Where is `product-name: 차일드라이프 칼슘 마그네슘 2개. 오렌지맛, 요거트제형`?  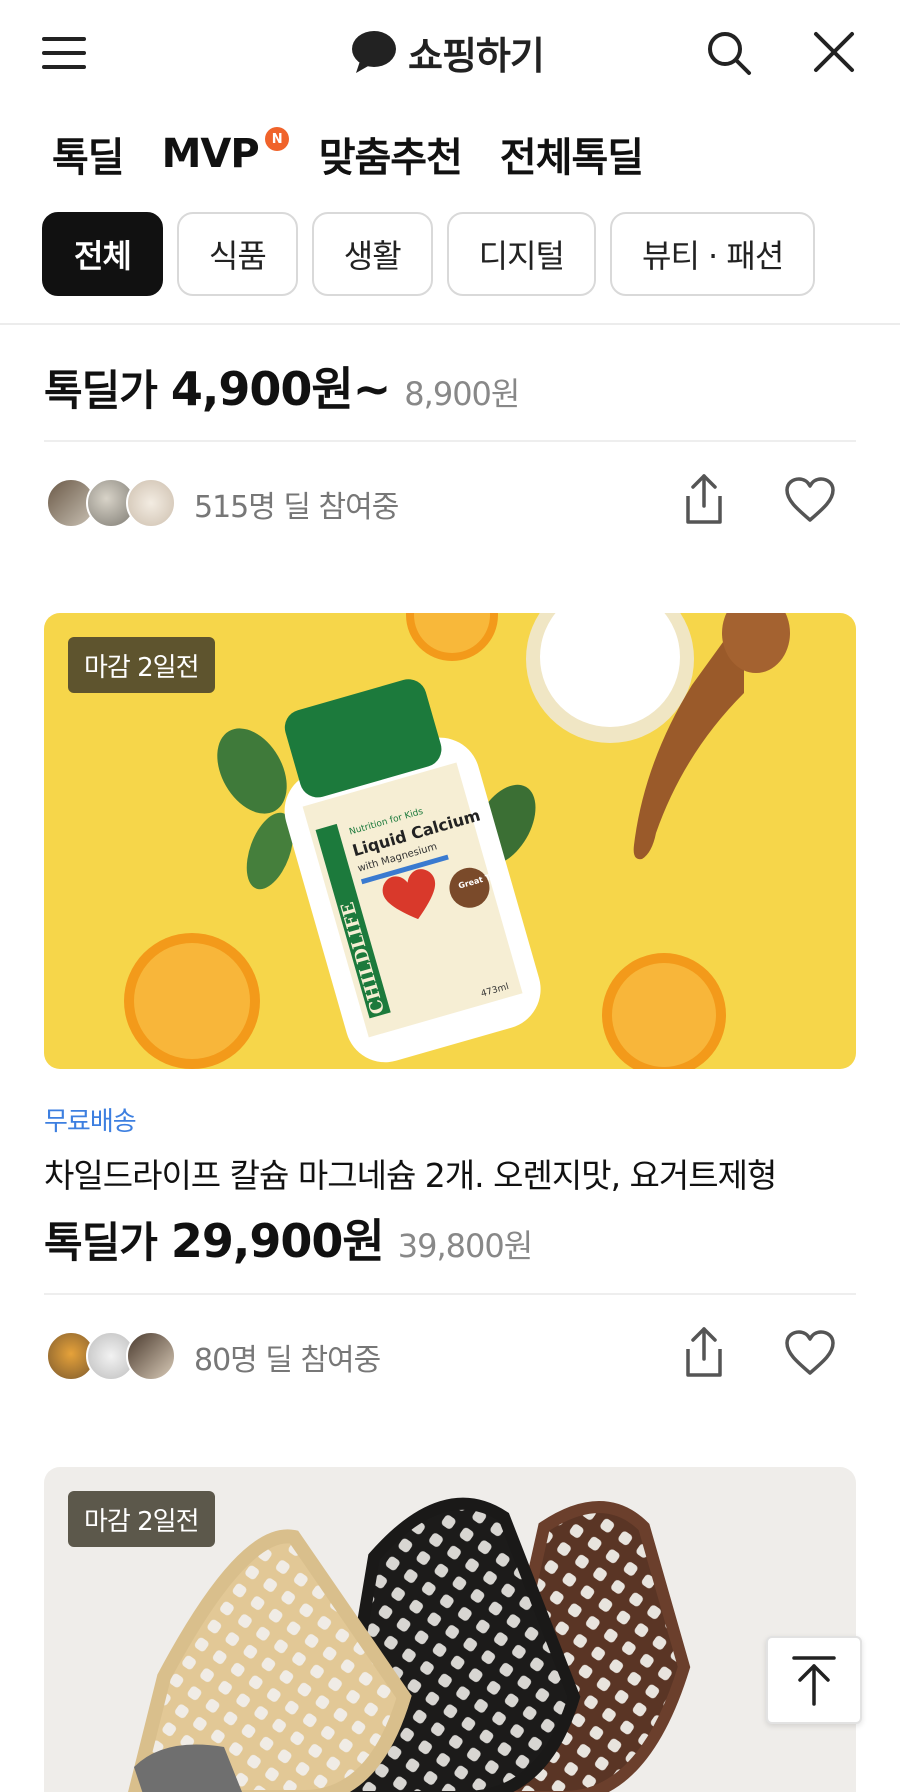
product-name: 차일드라이프 칼슘 마그네슘 2개. 오렌지맛, 요거트제형 is located at coordinates (410, 1173).